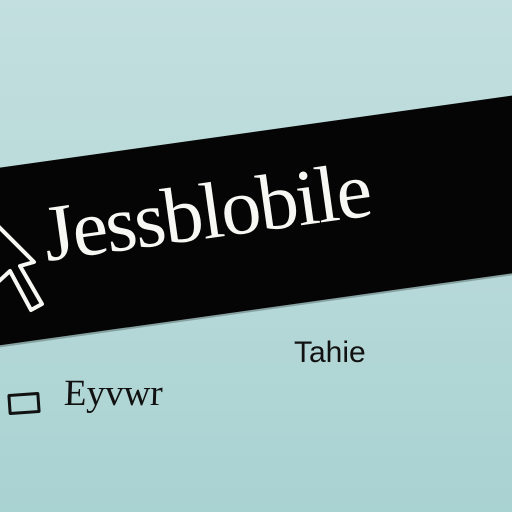 The width and height of the screenshot is (512, 512). Describe the element at coordinates (330, 352) in the screenshot. I see `secondary-label: Tahie` at that location.